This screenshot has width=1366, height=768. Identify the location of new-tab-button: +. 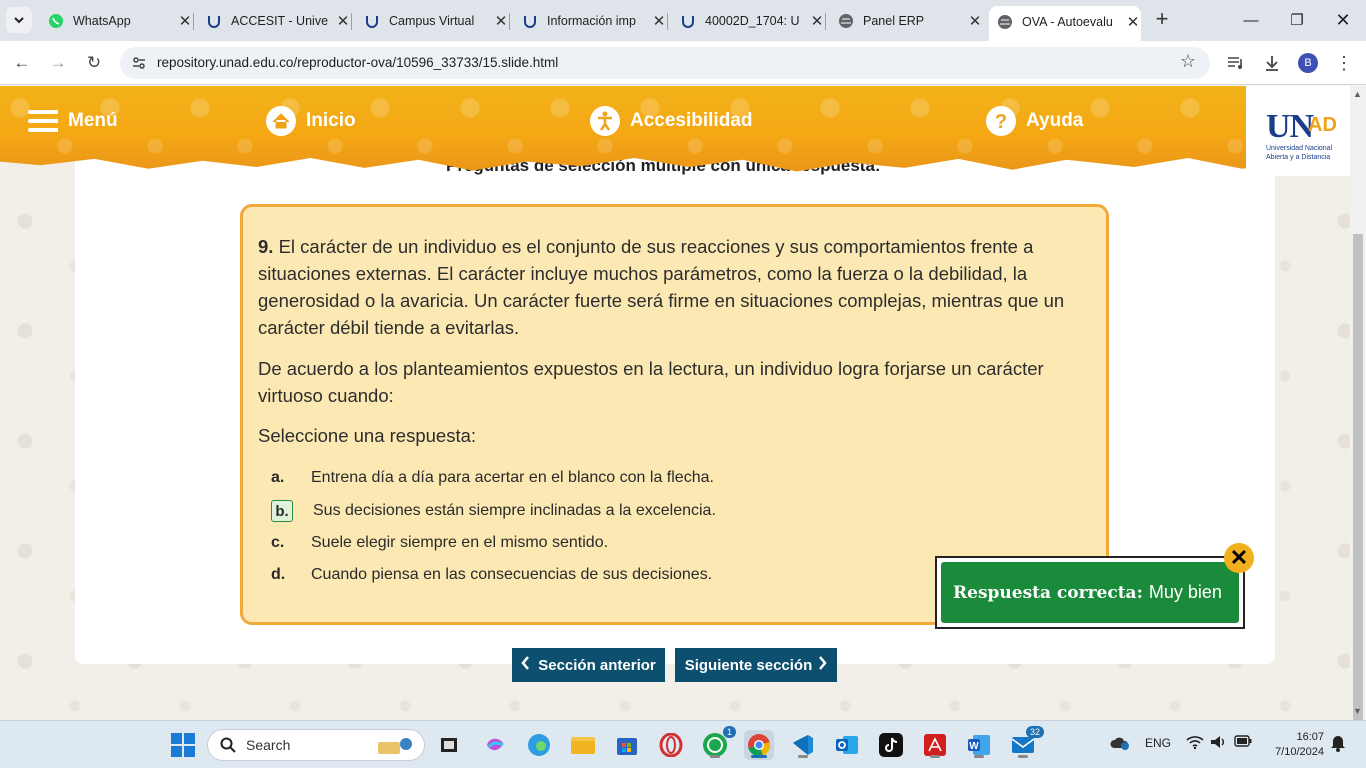
(1162, 20).